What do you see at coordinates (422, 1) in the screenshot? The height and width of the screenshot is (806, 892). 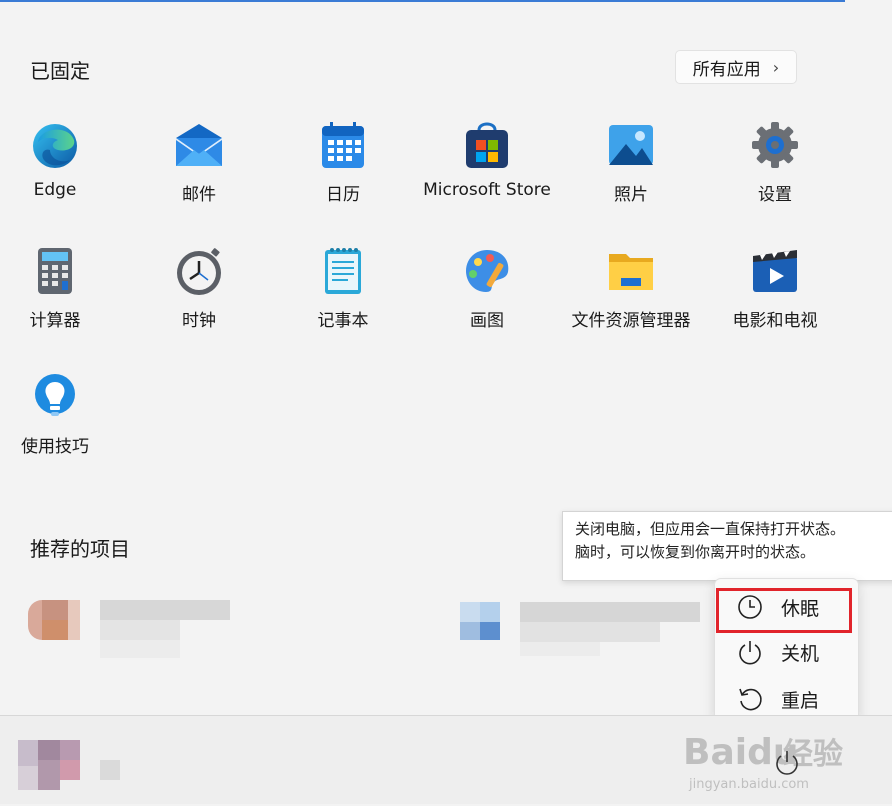 I see `top-accent-line` at bounding box center [422, 1].